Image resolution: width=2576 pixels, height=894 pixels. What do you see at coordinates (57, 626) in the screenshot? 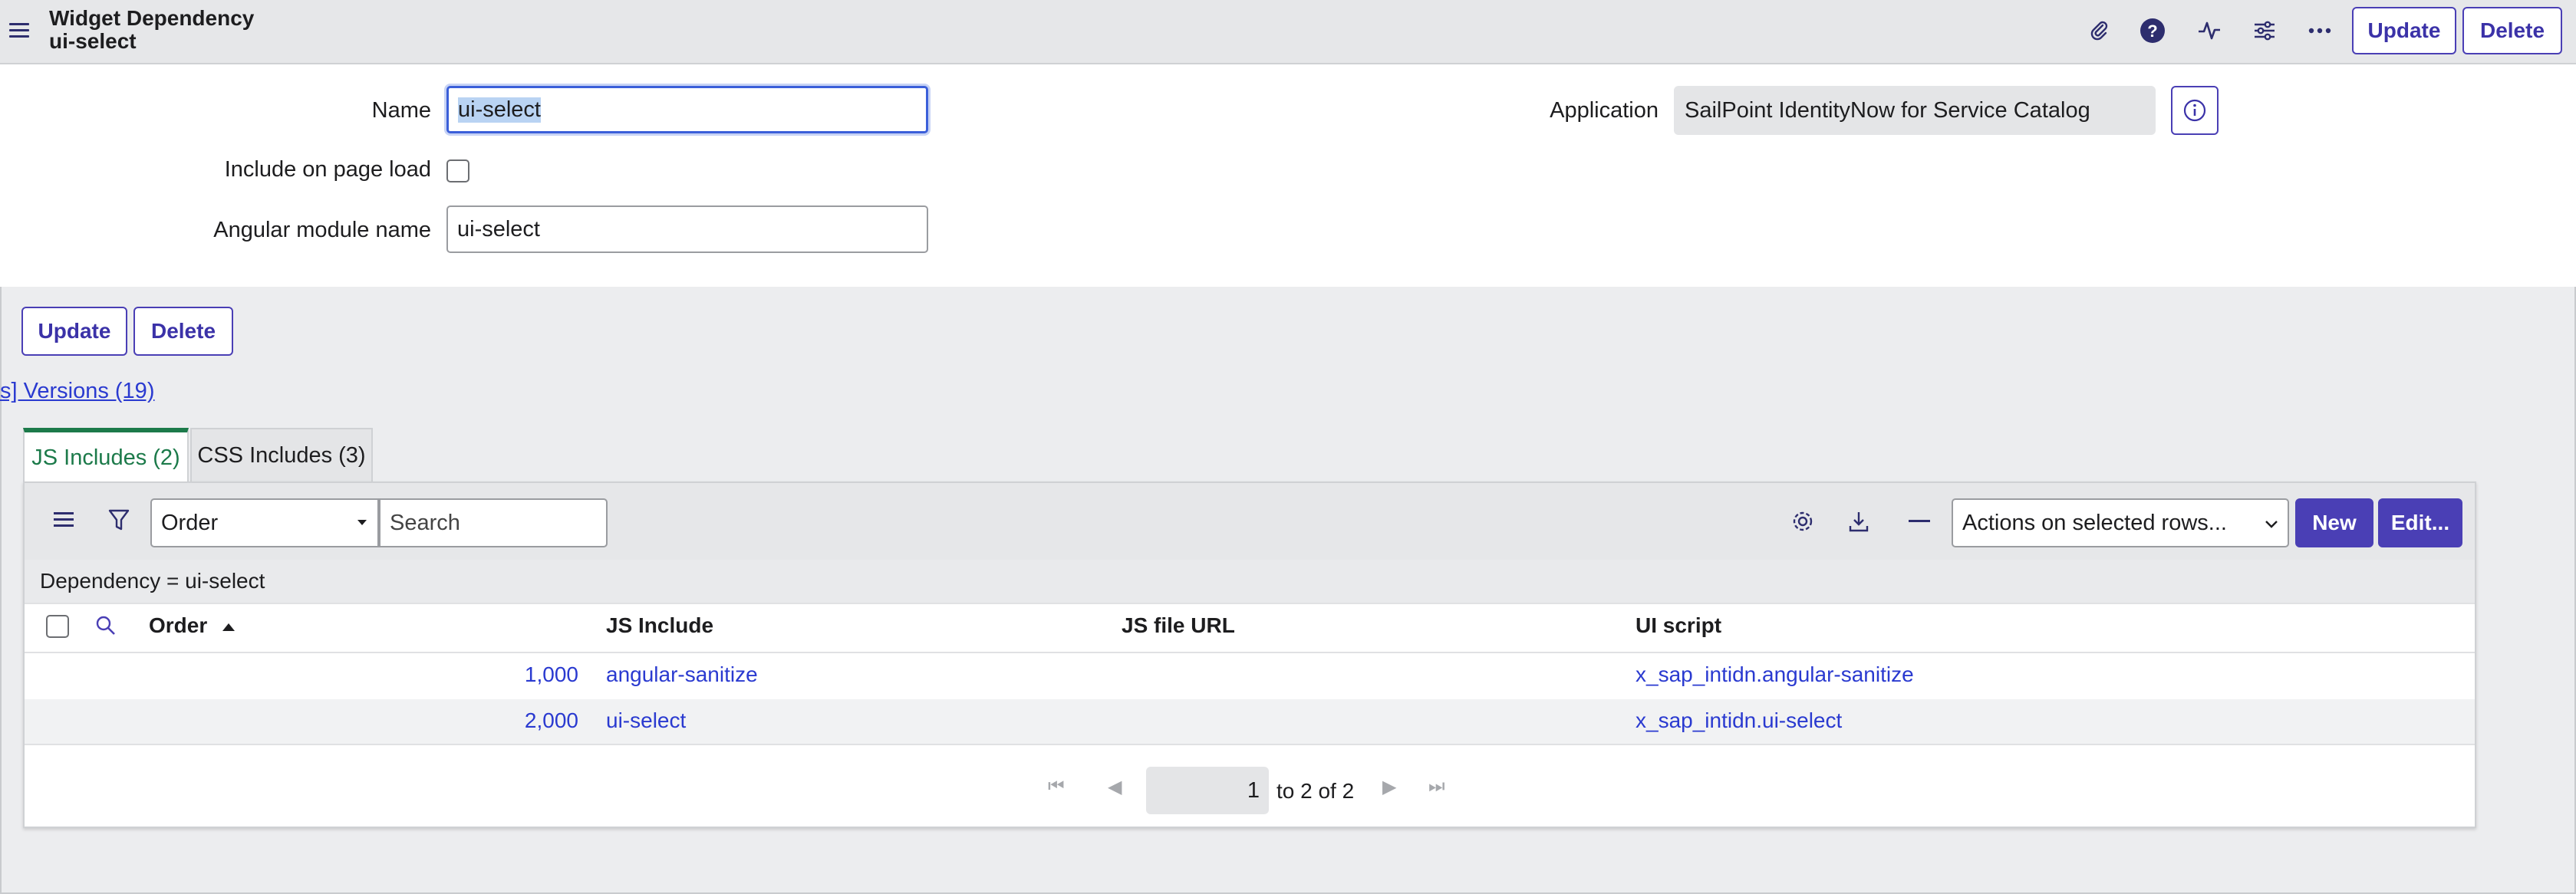
I see `select-all-checkbox` at bounding box center [57, 626].